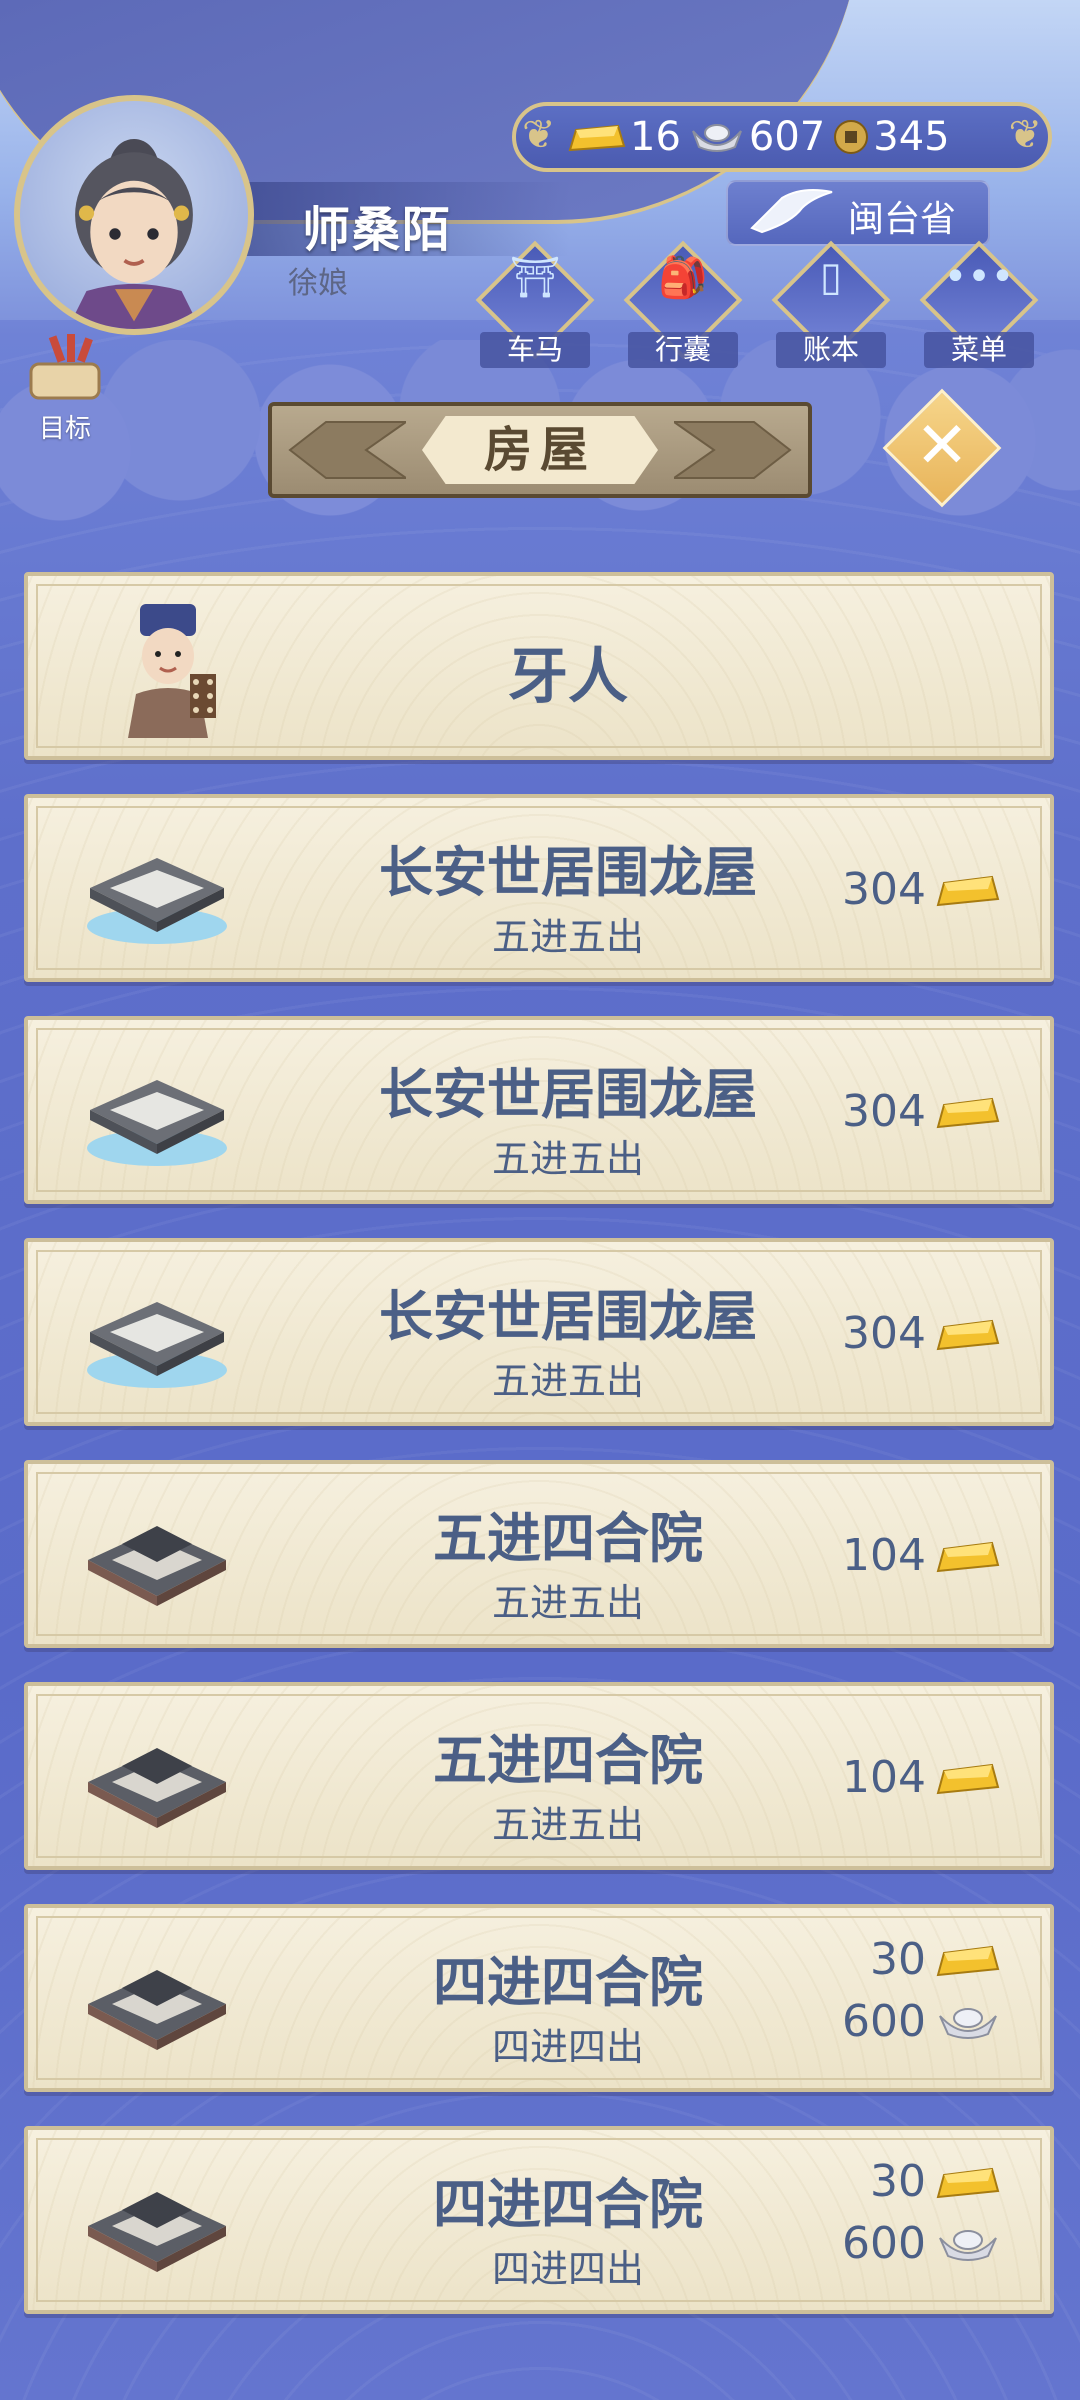 The width and height of the screenshot is (1080, 2400). I want to click on coin-amount: 345, so click(911, 137).